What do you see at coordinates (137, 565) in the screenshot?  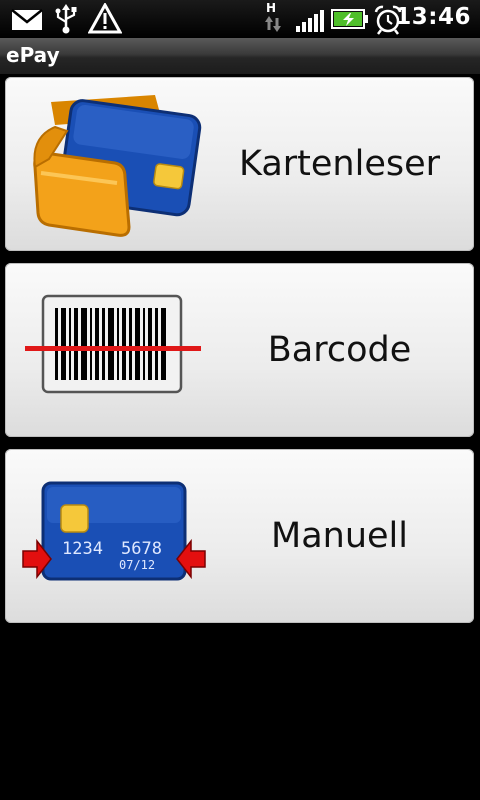 I see `card-expiry: 07/12` at bounding box center [137, 565].